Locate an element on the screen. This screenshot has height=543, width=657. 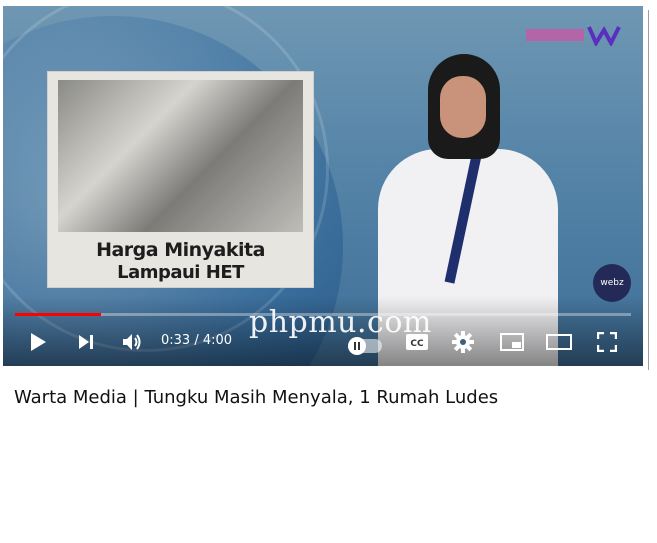
play-button is located at coordinates (38, 342).